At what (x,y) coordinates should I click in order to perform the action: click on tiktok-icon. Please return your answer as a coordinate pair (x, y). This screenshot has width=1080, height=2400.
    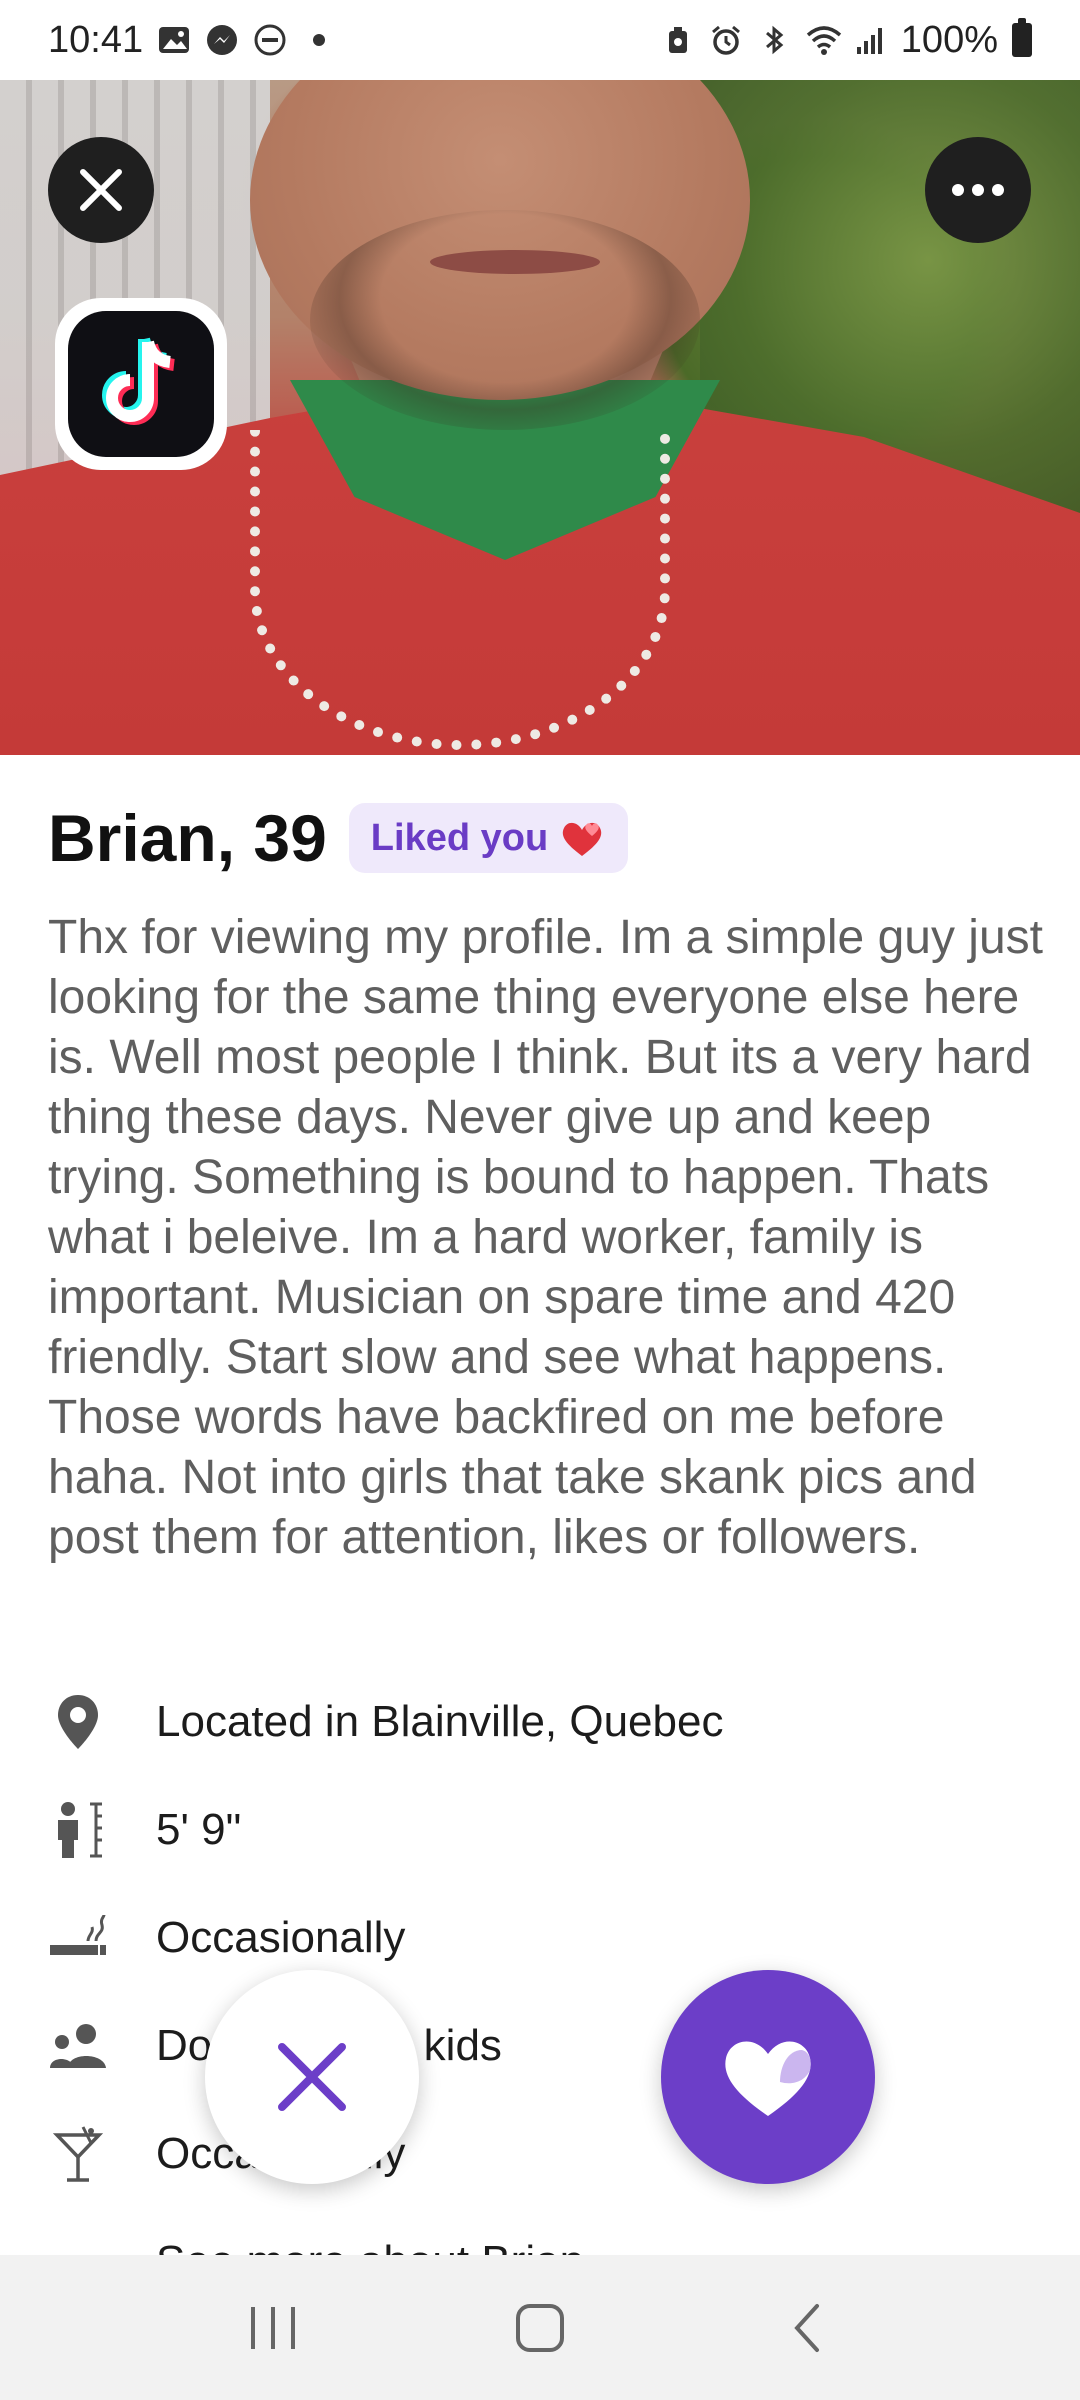
    Looking at the image, I should click on (139, 381).